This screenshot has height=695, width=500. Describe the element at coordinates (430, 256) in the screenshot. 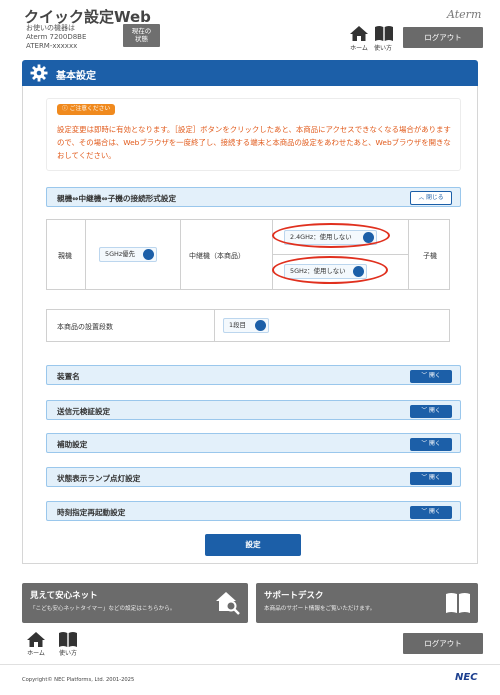

I see `child-label: 子機` at that location.